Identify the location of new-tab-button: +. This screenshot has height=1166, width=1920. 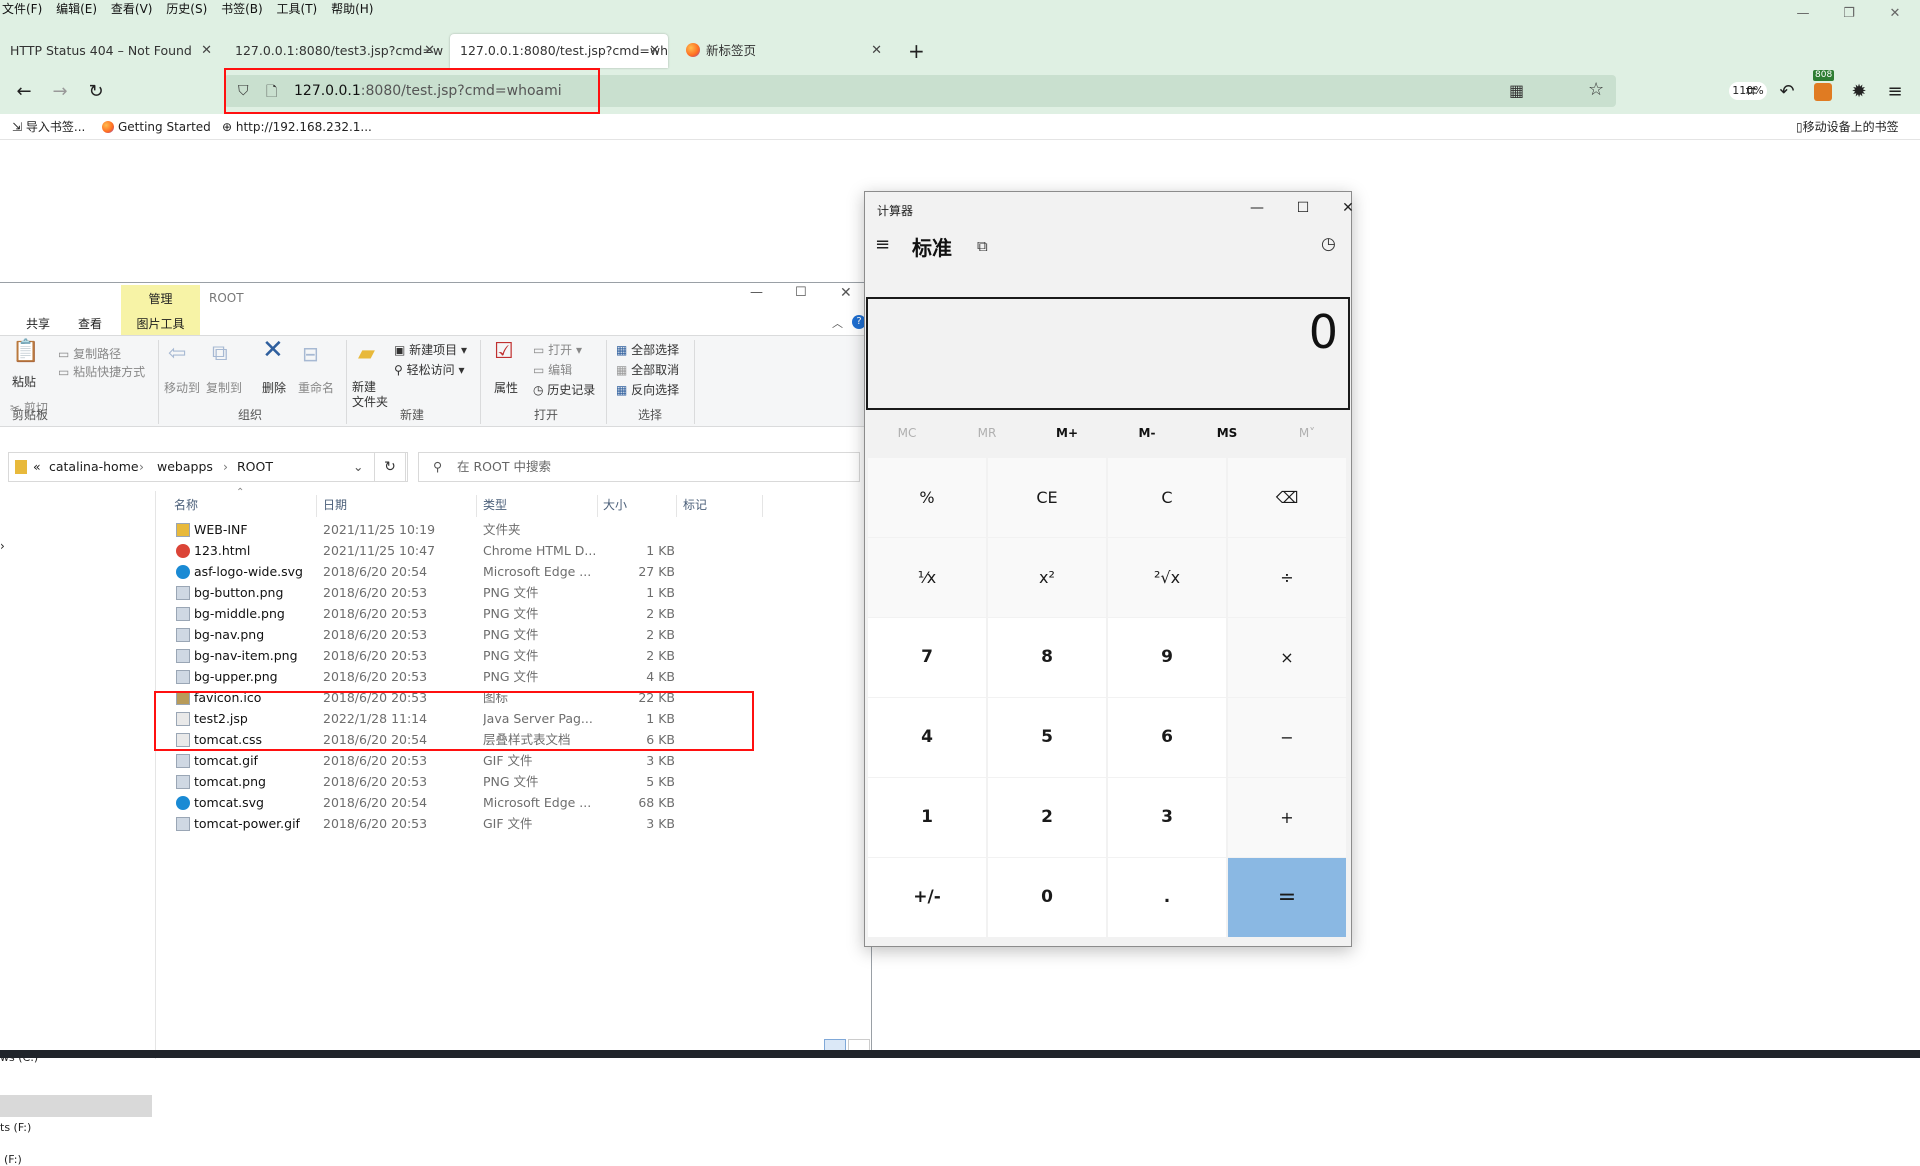
(916, 51).